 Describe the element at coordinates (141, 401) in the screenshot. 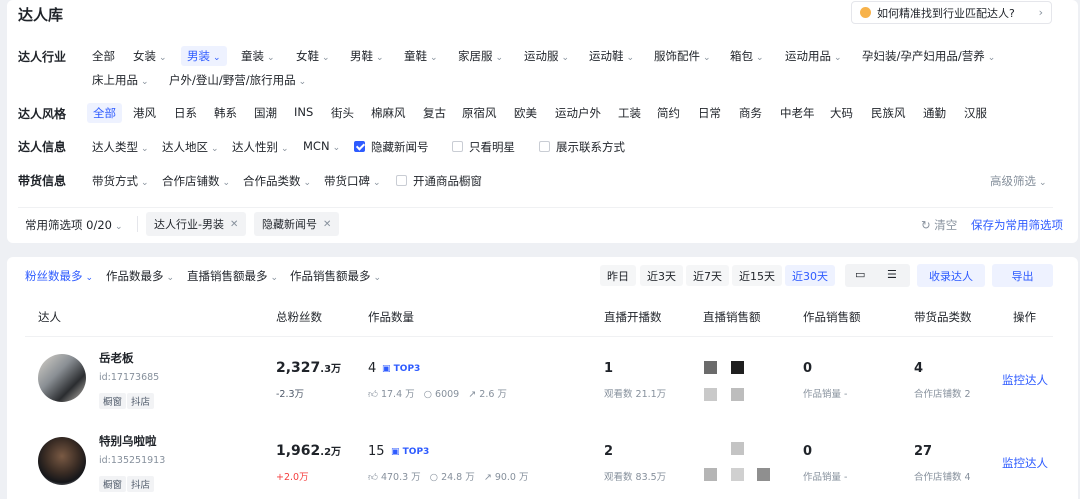

I see `tag-shop: 抖店` at that location.